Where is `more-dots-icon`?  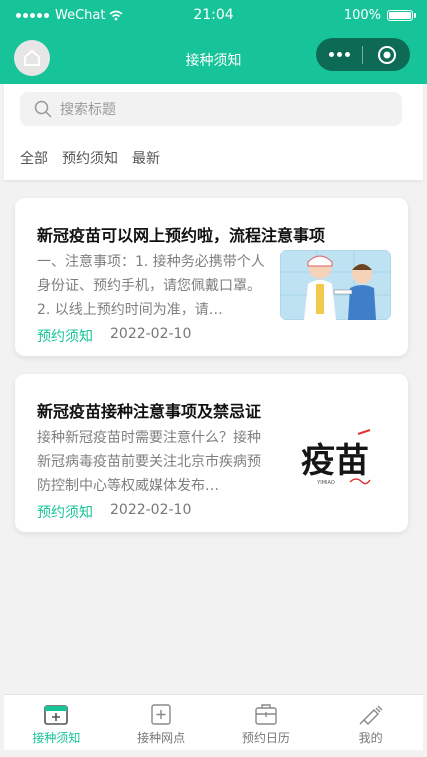
more-dots-icon is located at coordinates (339, 54).